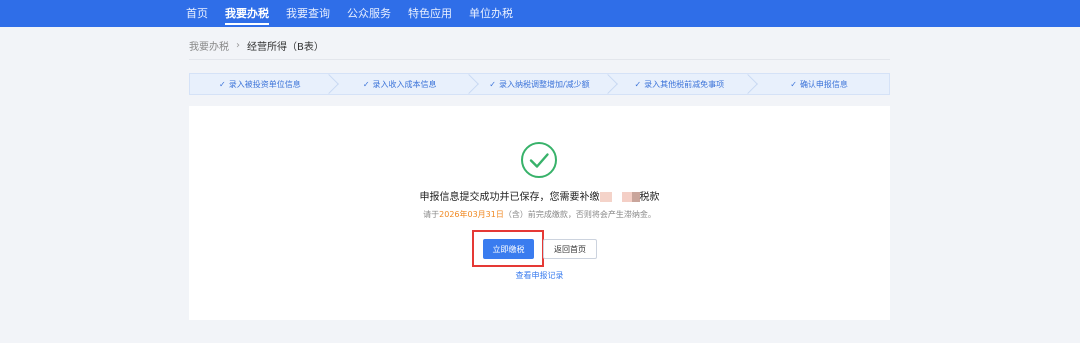 Image resolution: width=1080 pixels, height=343 pixels. Describe the element at coordinates (209, 45) in the screenshot. I see `breadcrumb-parent: 我要办税` at that location.